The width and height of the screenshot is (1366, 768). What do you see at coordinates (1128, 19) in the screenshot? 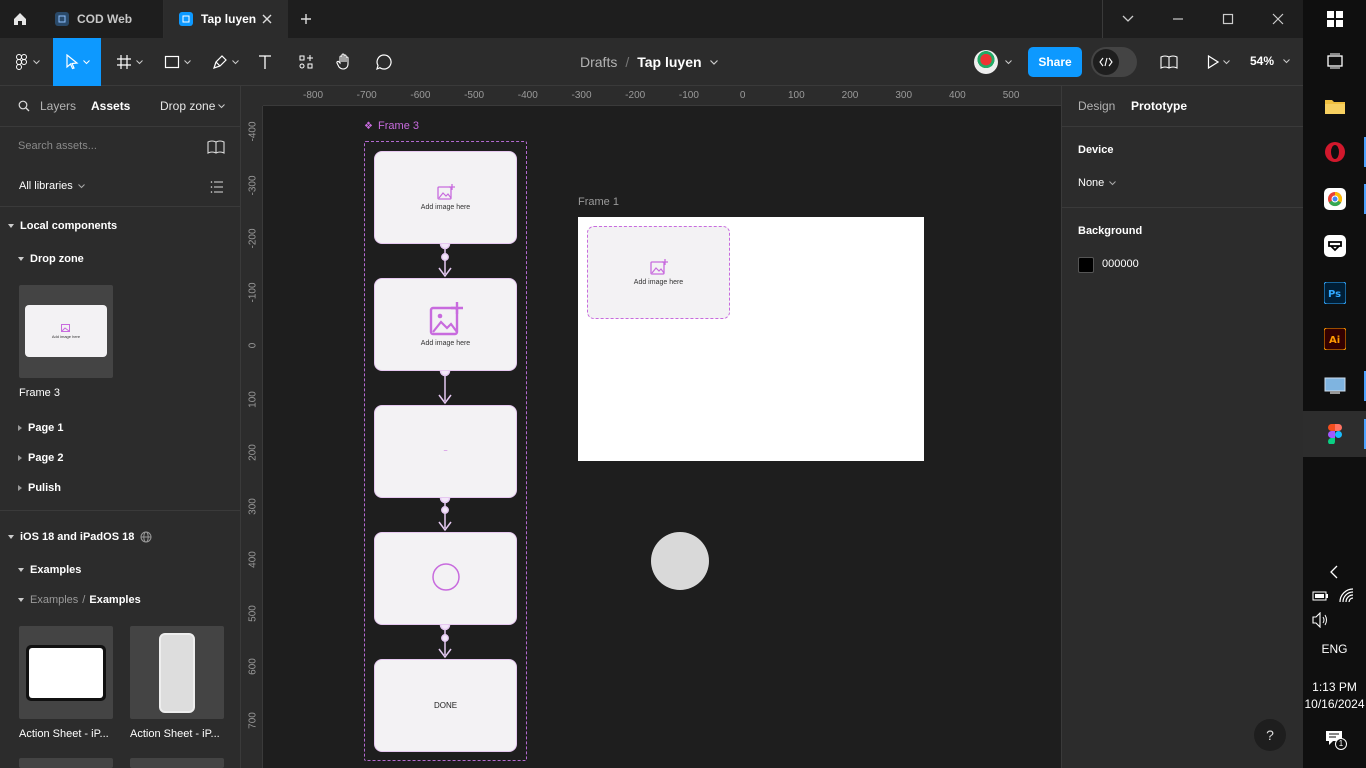
I see `tabs-dropdown-button` at bounding box center [1128, 19].